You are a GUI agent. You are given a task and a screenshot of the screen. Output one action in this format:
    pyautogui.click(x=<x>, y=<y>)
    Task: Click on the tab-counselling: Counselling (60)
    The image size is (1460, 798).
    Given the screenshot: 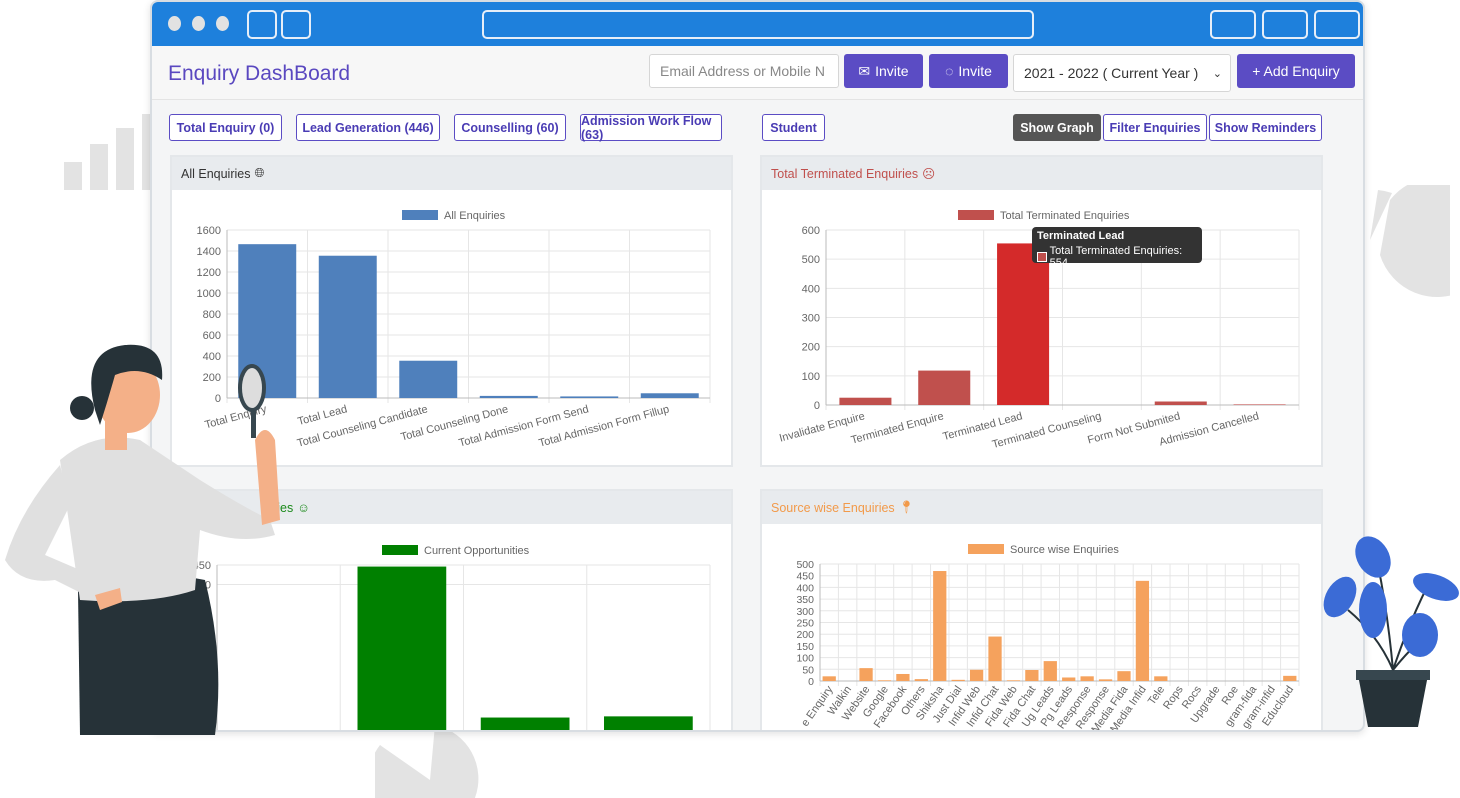 What is the action you would take?
    pyautogui.click(x=510, y=127)
    